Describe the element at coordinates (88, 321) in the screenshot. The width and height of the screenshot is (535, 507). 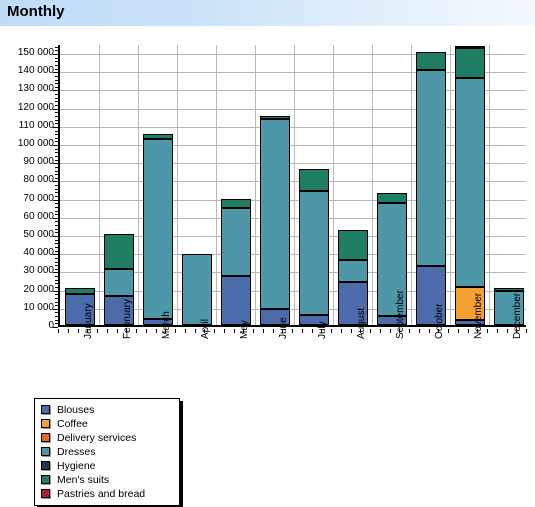
I see `x-axis-tick-label: January` at that location.